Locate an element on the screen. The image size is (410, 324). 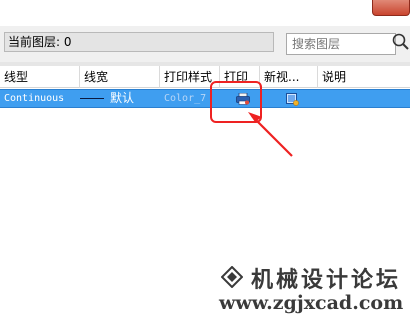
site-logo-icon is located at coordinates (232, 277).